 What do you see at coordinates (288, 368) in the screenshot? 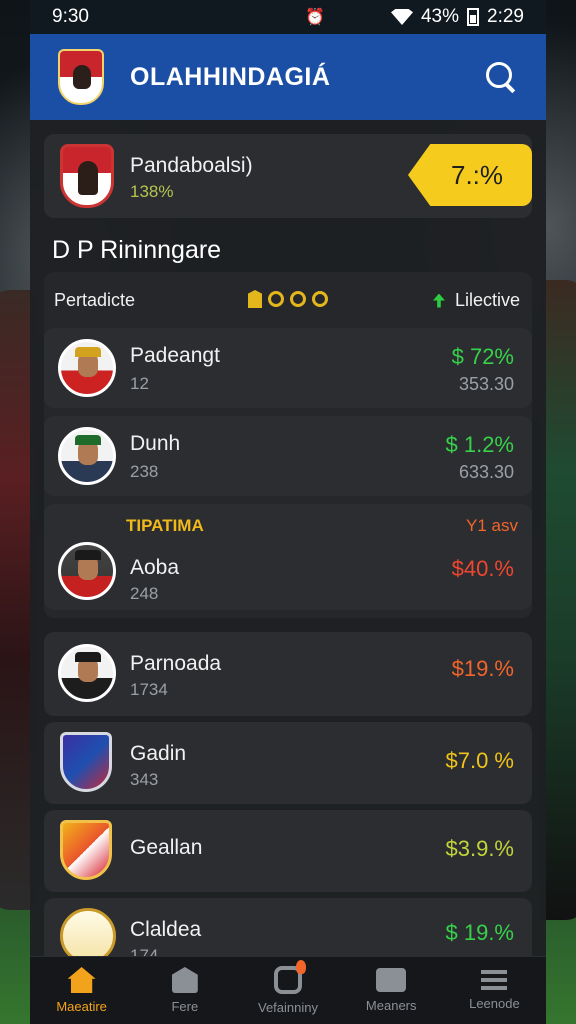
I see `list-item: Padeangt 12 $ 72% 353.30` at bounding box center [288, 368].